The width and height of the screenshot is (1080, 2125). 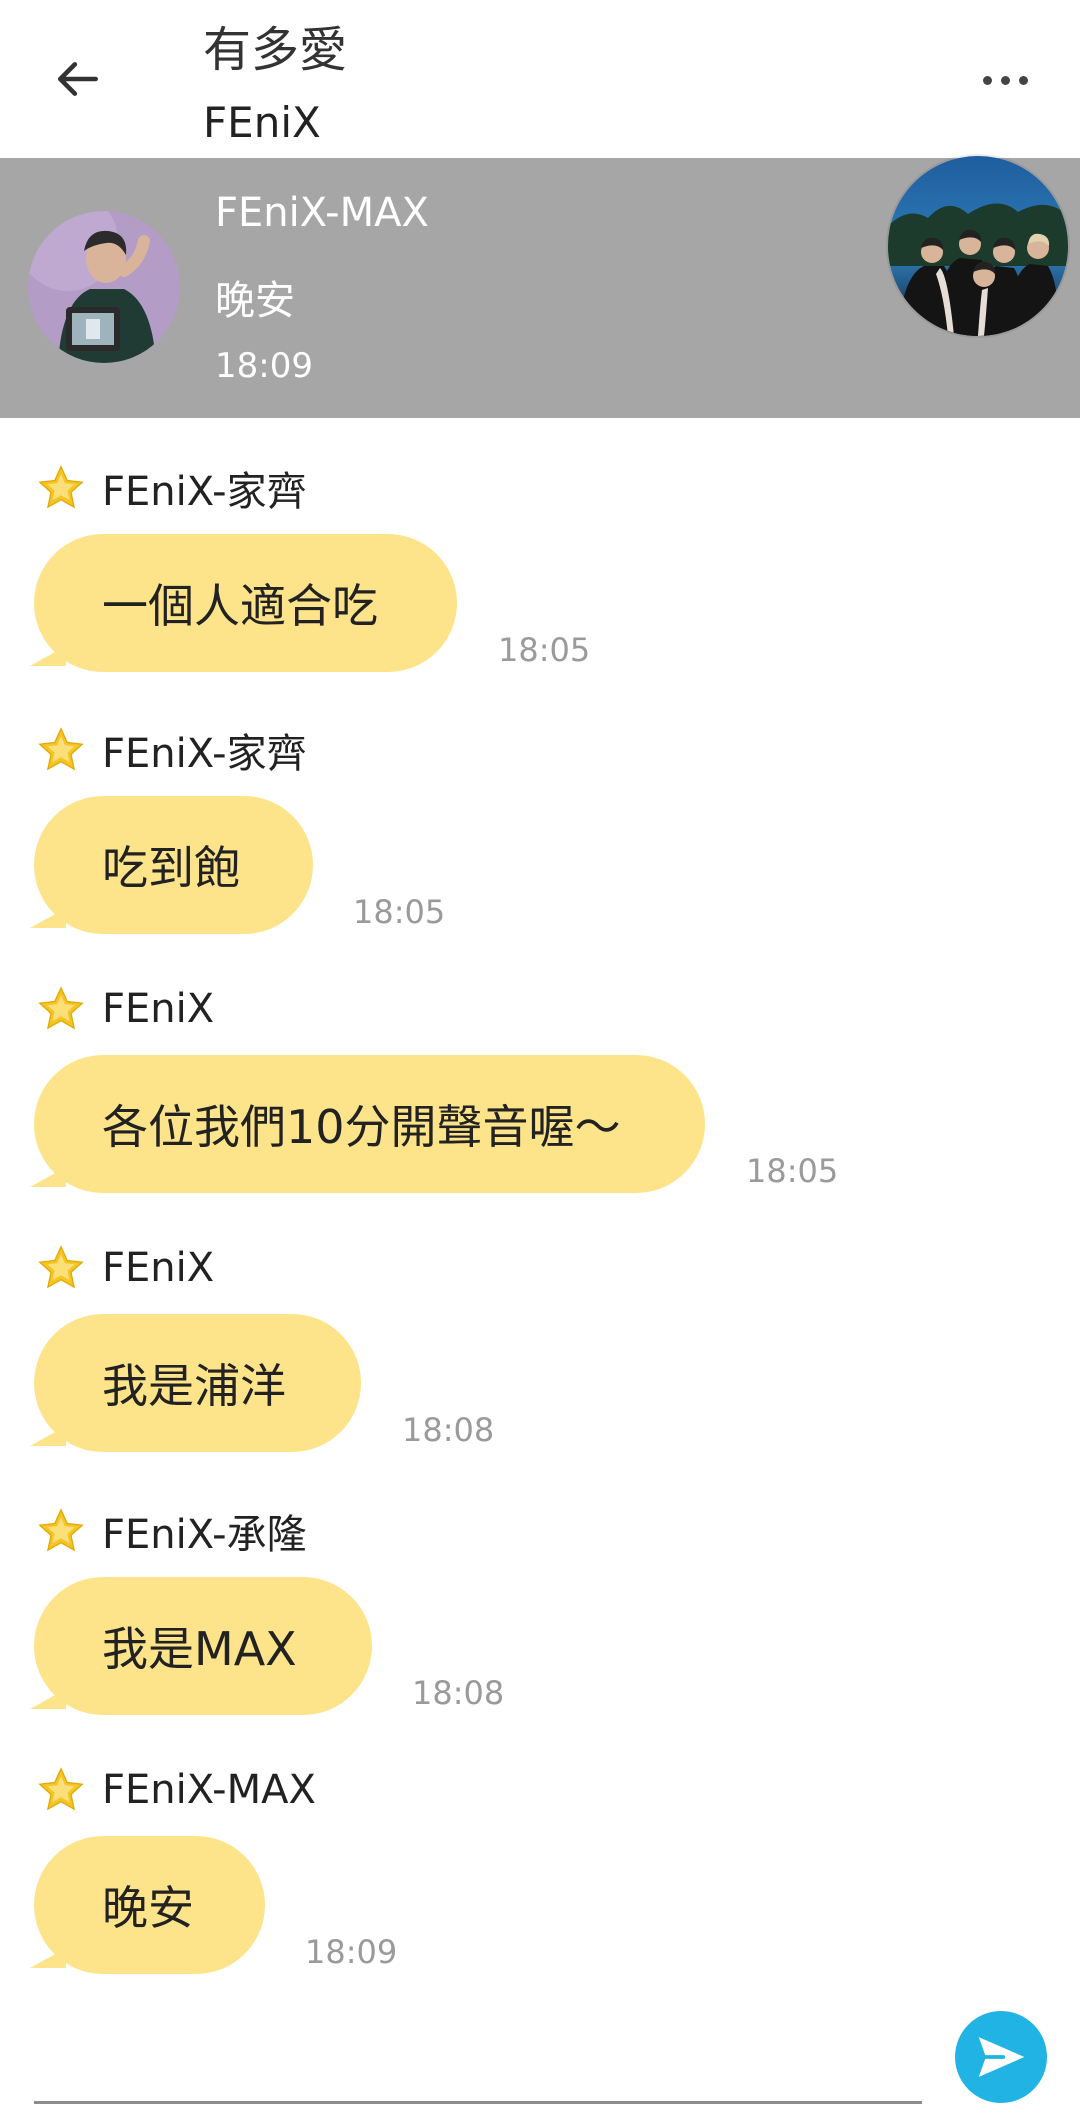 I want to click on banner-timestamp: 18:09, so click(x=264, y=366).